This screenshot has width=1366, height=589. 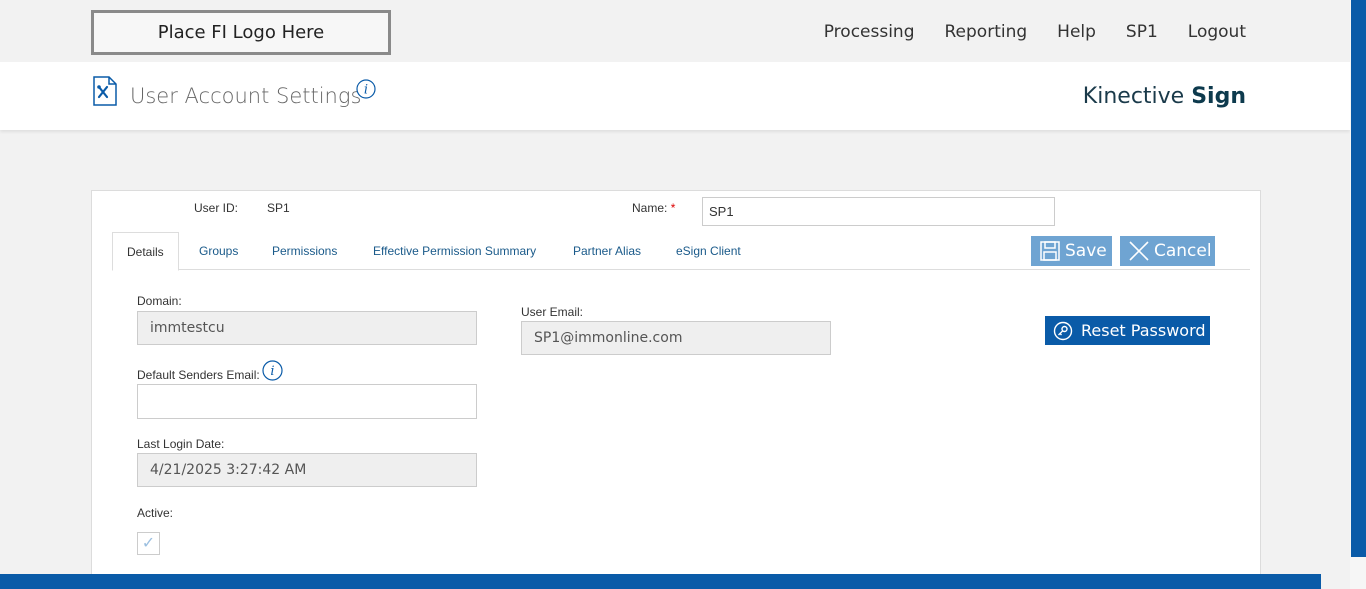 What do you see at coordinates (869, 32) in the screenshot?
I see `nav-processing: Processing` at bounding box center [869, 32].